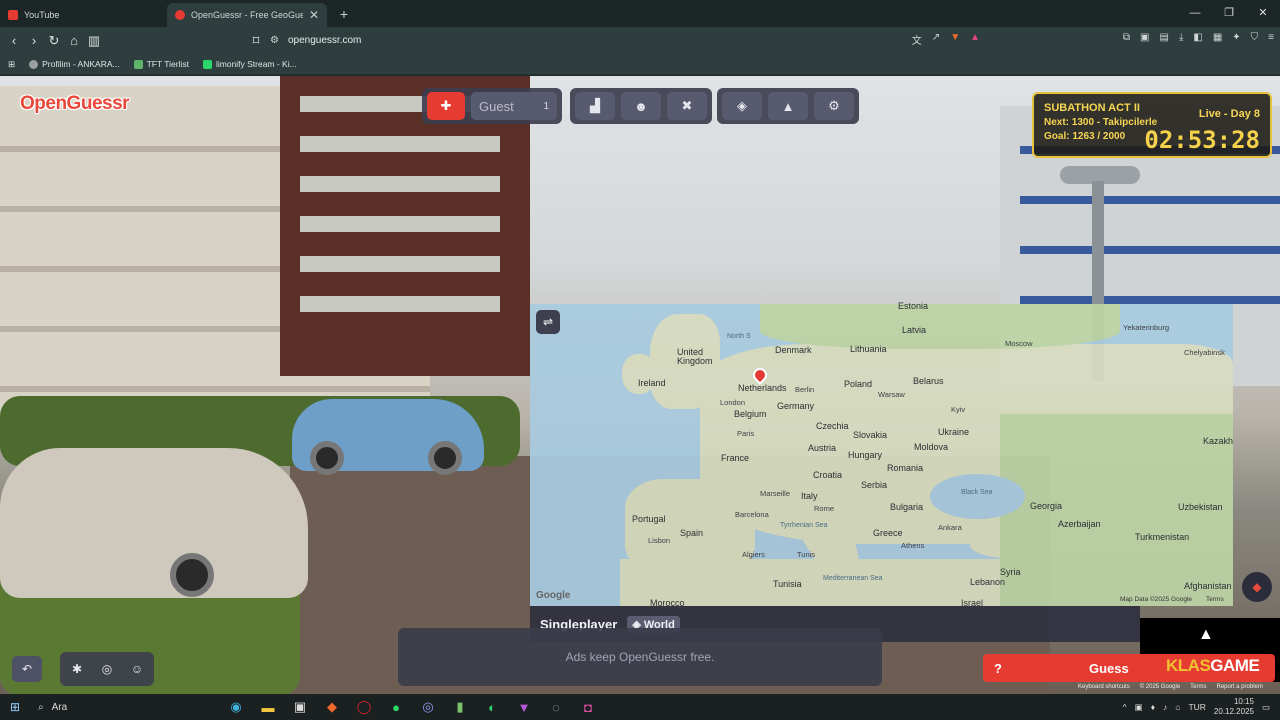 The height and width of the screenshot is (720, 1280). Describe the element at coordinates (998, 668) in the screenshot. I see `help-icon: ?` at that location.